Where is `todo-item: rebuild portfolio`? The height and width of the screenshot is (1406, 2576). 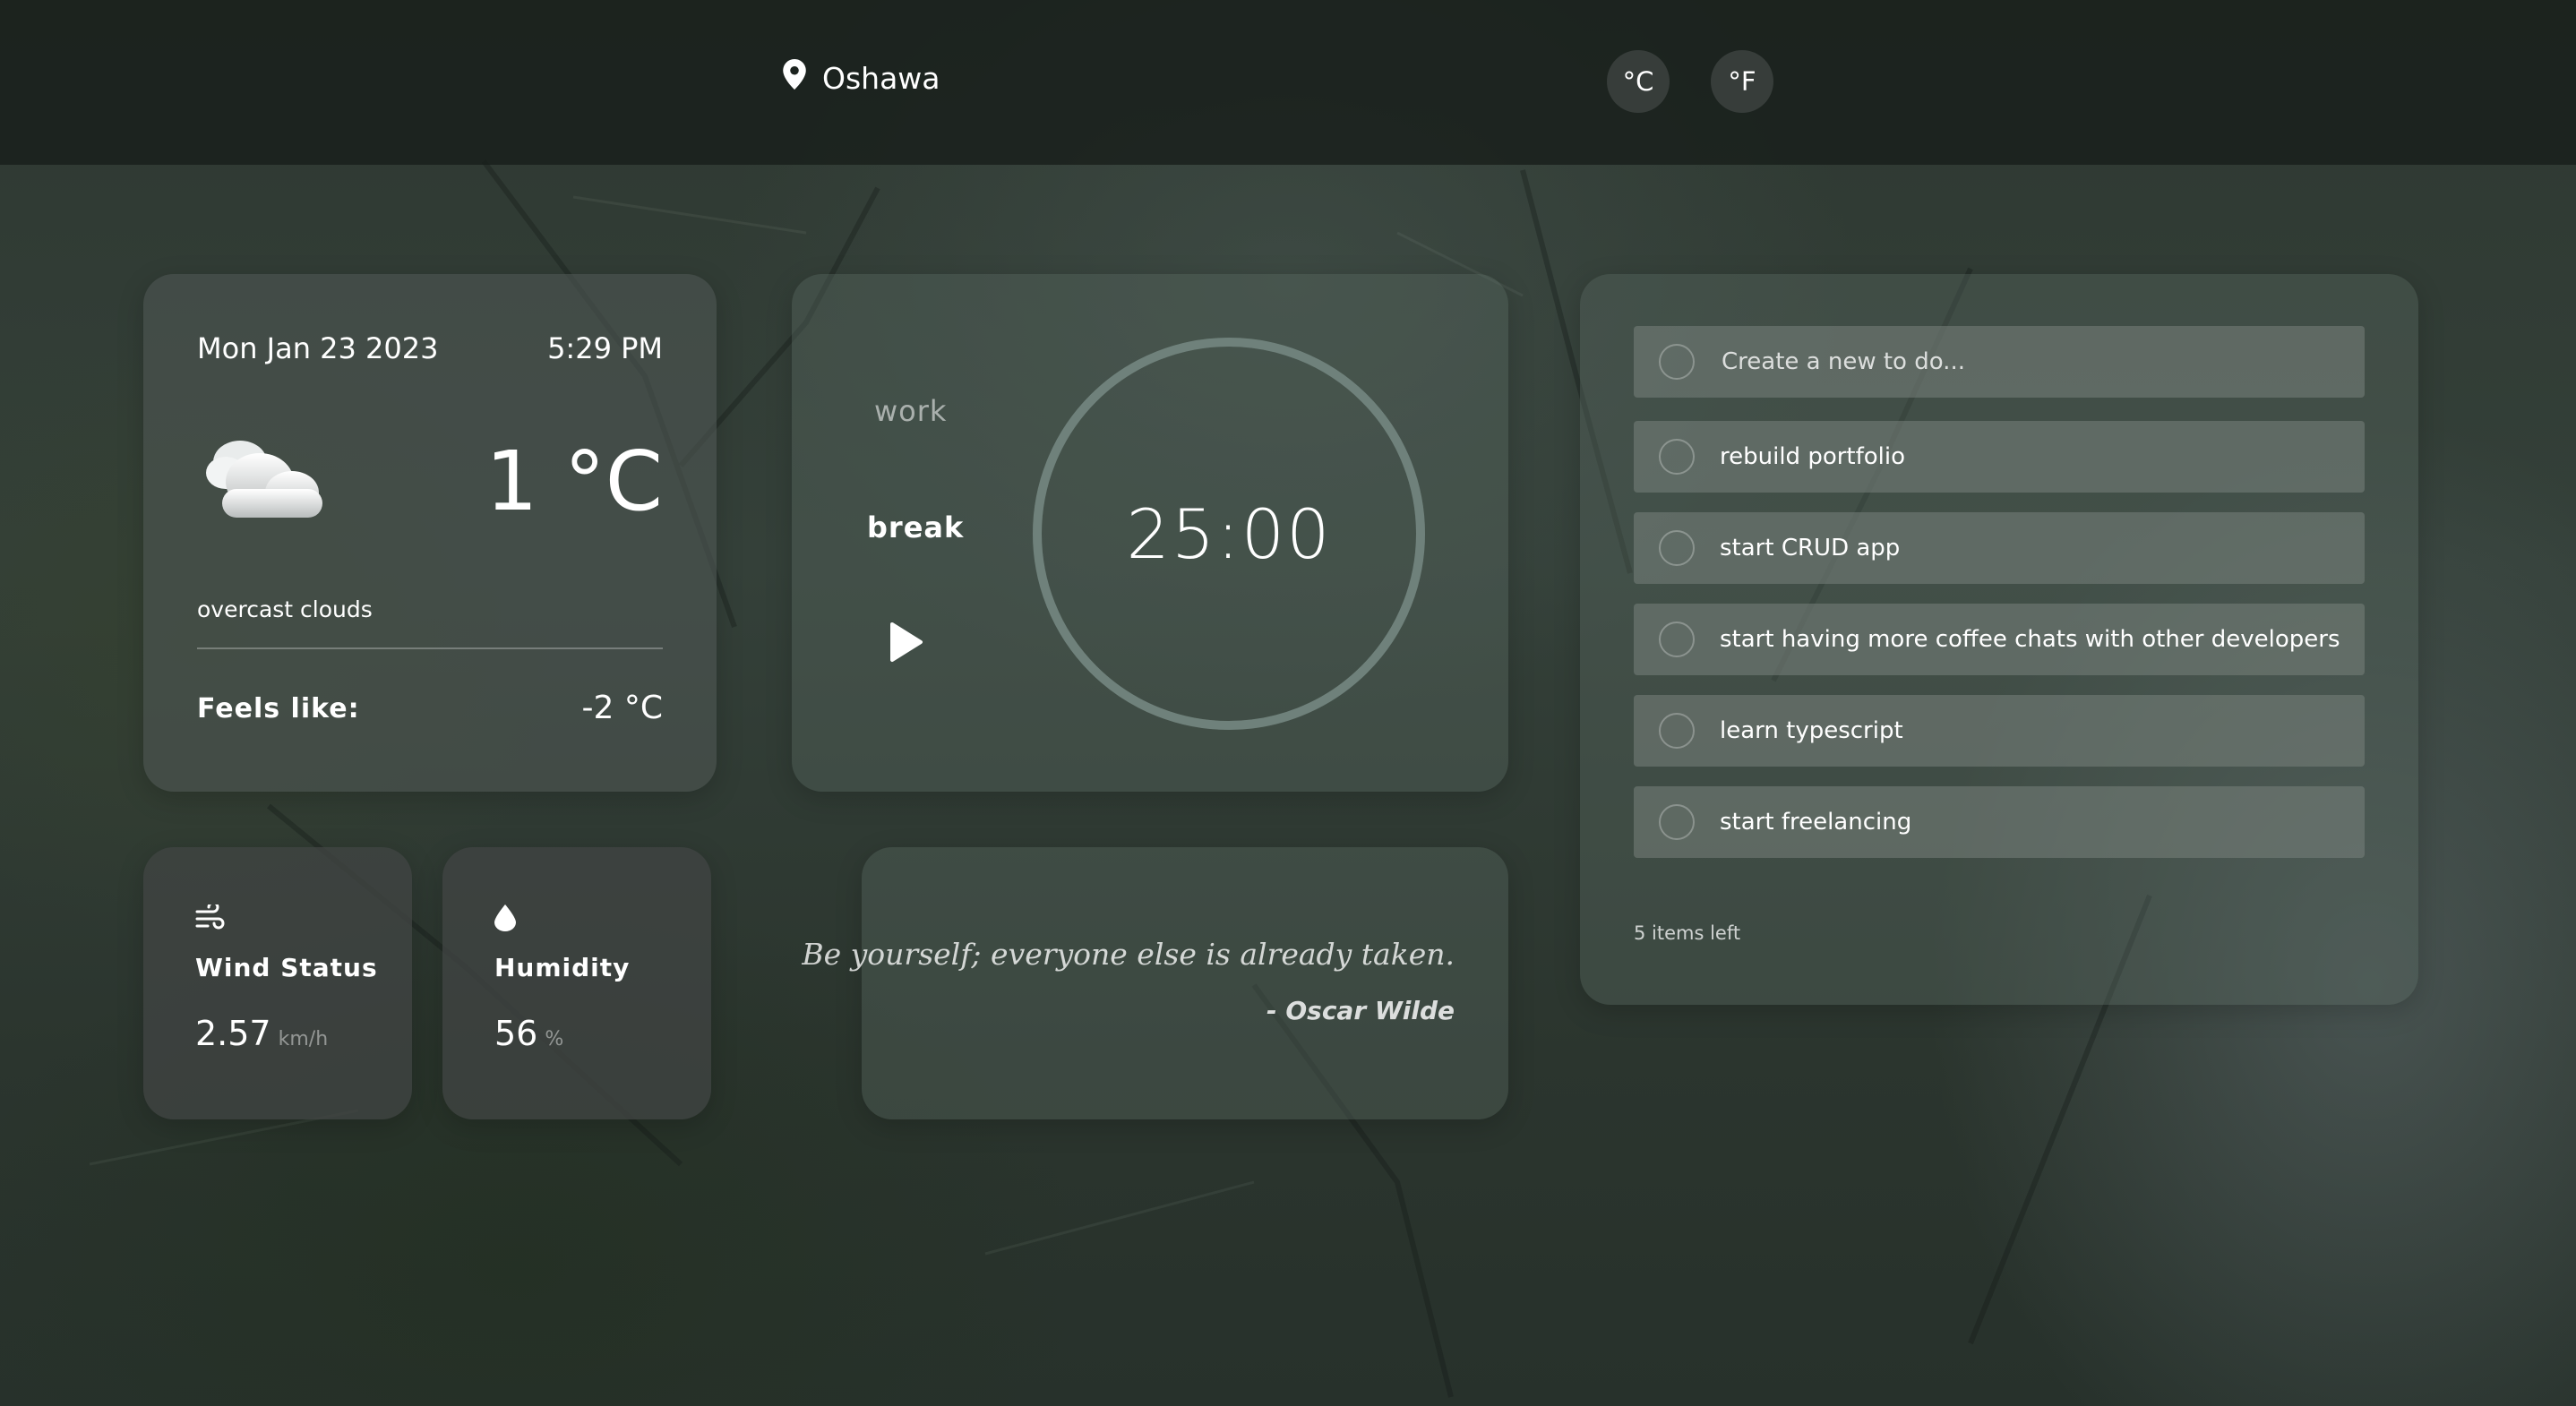
todo-item: rebuild portfolio is located at coordinates (1999, 457).